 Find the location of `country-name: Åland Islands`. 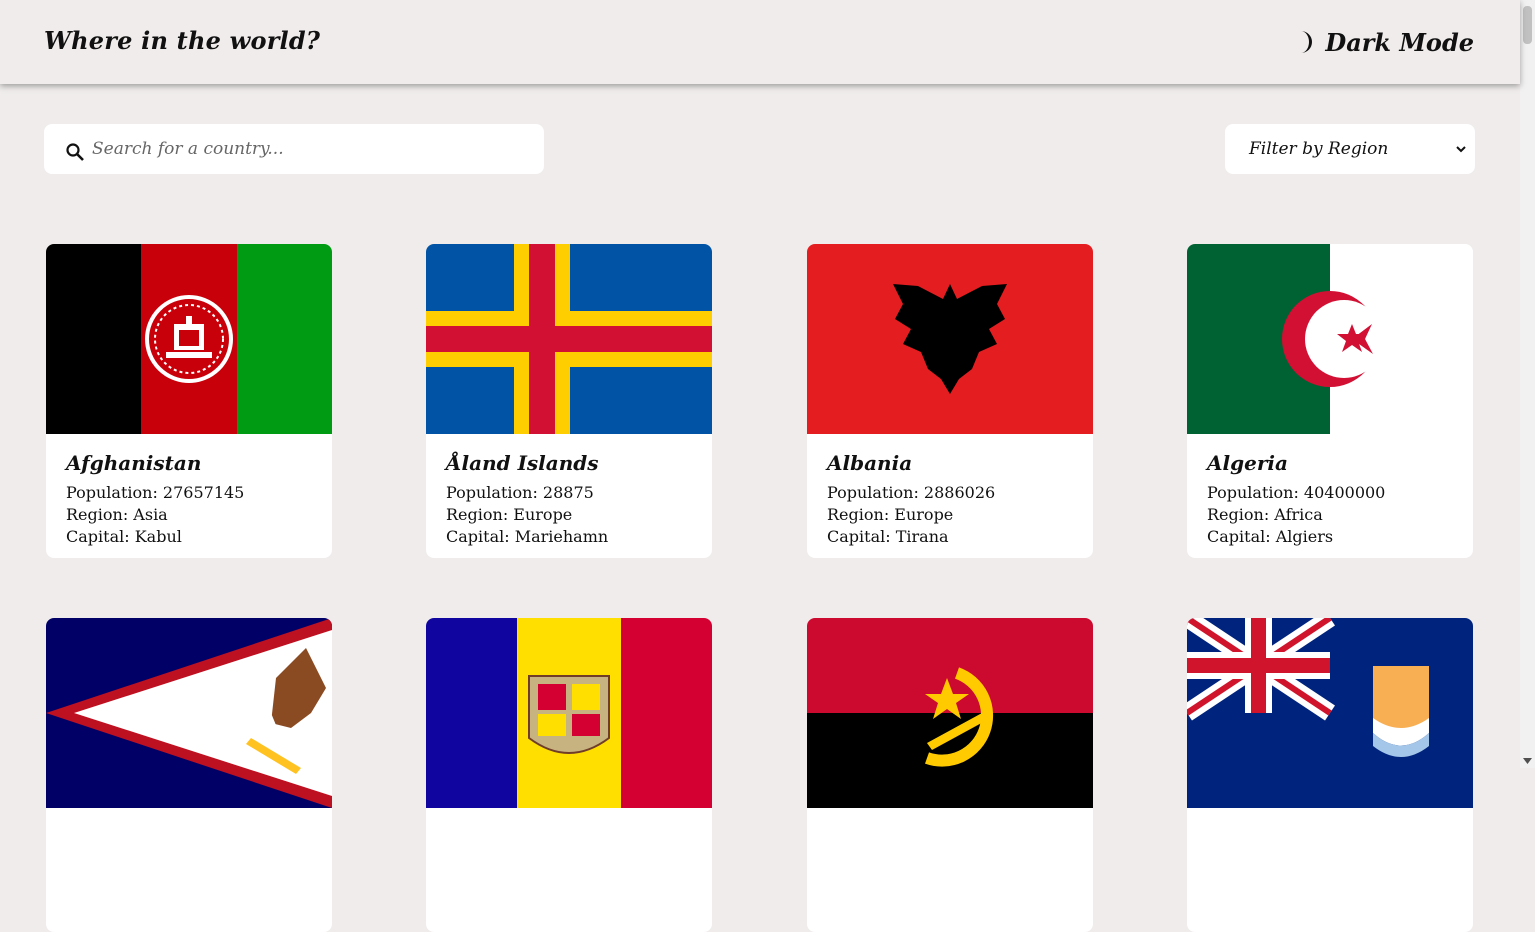

country-name: Åland Islands is located at coordinates (522, 463).